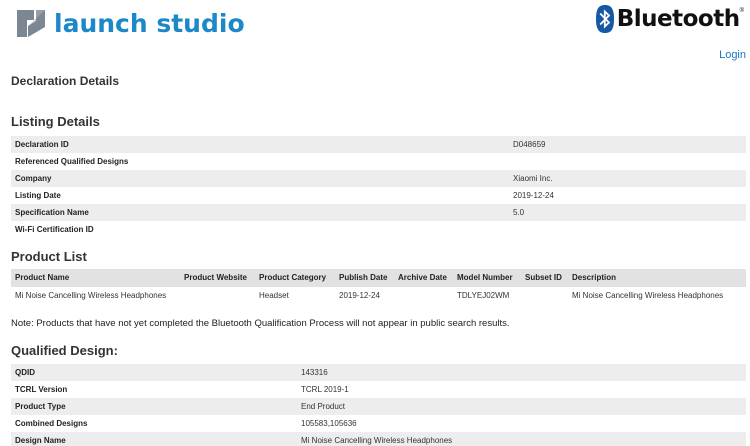 Image resolution: width=750 pixels, height=446 pixels. I want to click on field-label: Specification Name, so click(52, 212).